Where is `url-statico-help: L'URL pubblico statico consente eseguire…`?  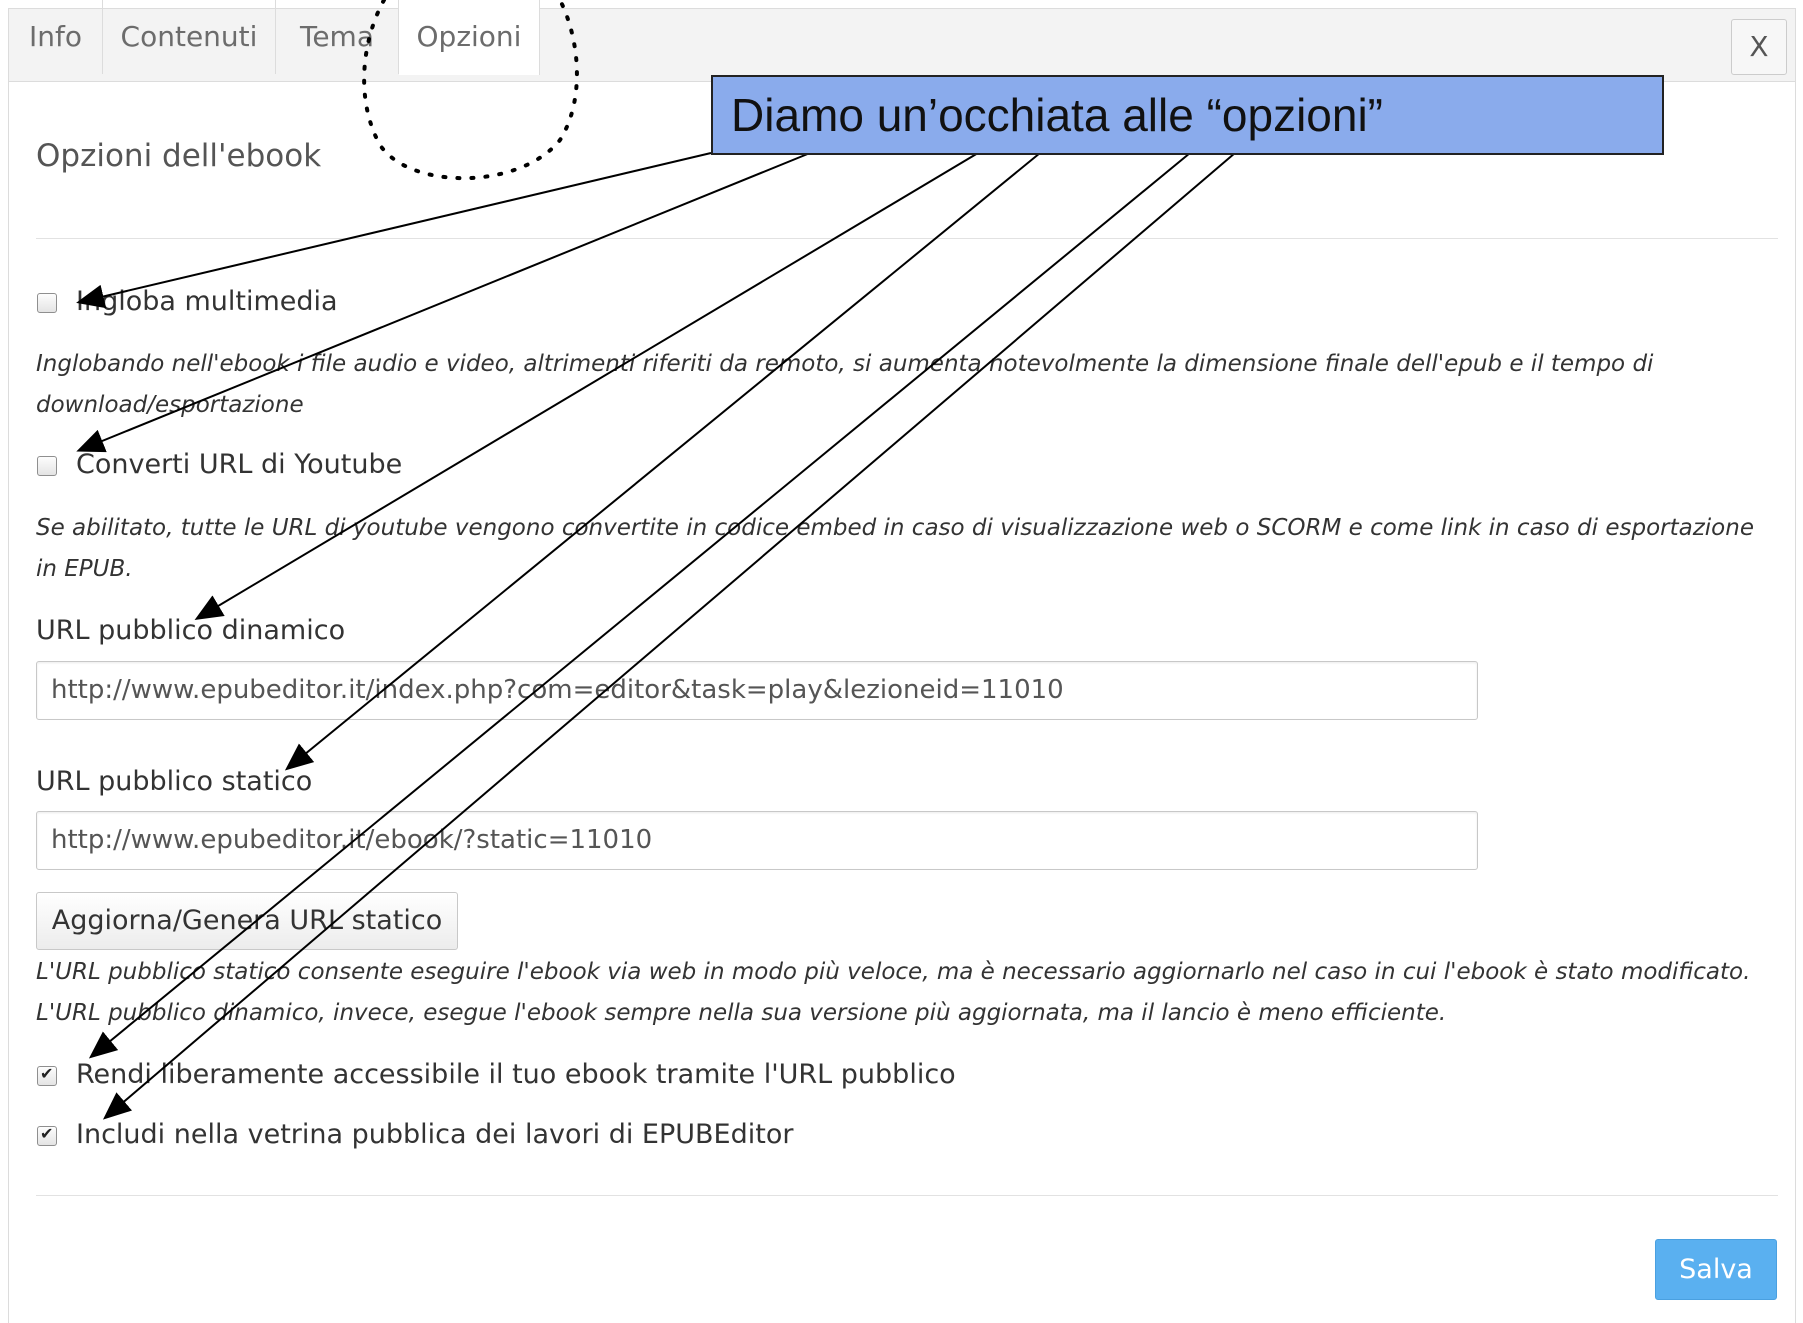 url-statico-help: L'URL pubblico statico consente eseguire… is located at coordinates (893, 992).